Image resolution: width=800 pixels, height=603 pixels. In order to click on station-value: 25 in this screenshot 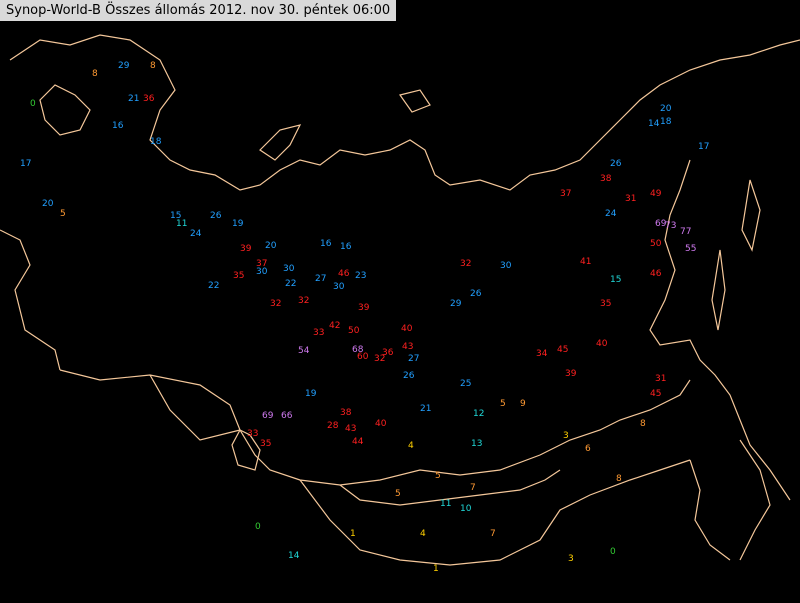, I will do `click(466, 384)`.